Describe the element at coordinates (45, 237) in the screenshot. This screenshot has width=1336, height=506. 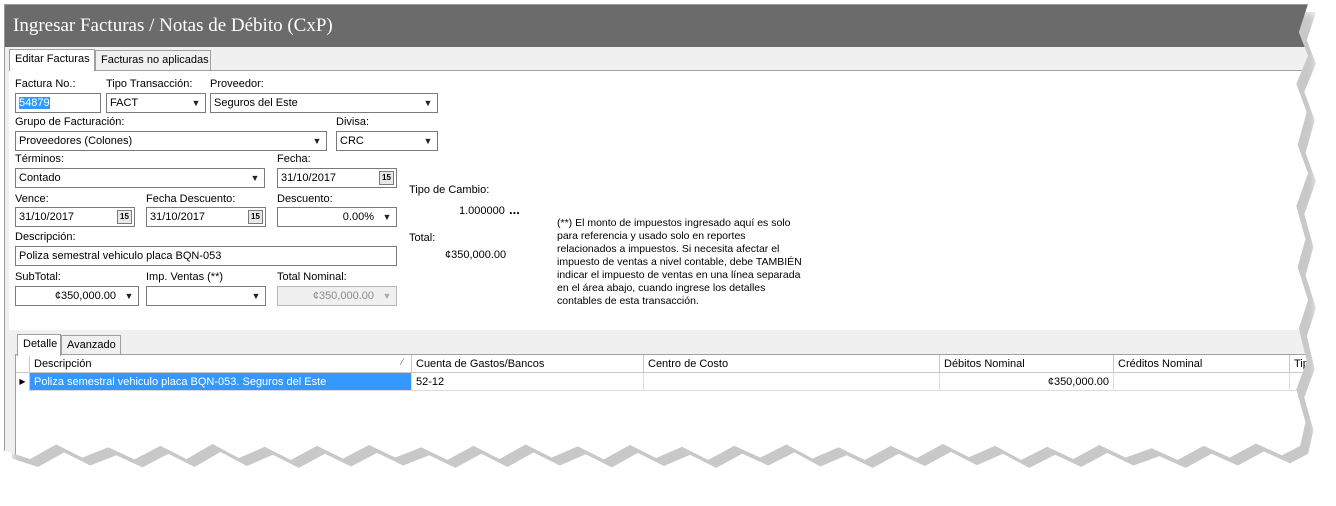
I see `descripcion-label: Descripción:` at that location.